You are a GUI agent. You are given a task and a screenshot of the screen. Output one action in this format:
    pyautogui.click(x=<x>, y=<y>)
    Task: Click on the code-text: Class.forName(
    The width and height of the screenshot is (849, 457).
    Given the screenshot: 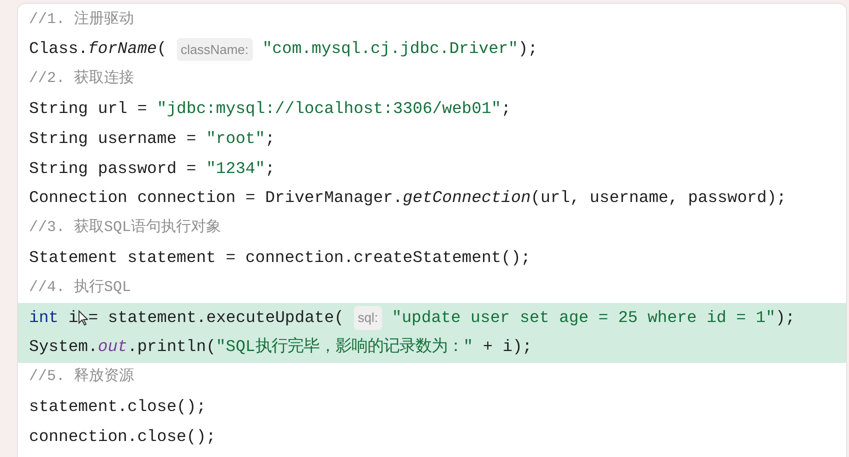 What is the action you would take?
    pyautogui.click(x=98, y=49)
    